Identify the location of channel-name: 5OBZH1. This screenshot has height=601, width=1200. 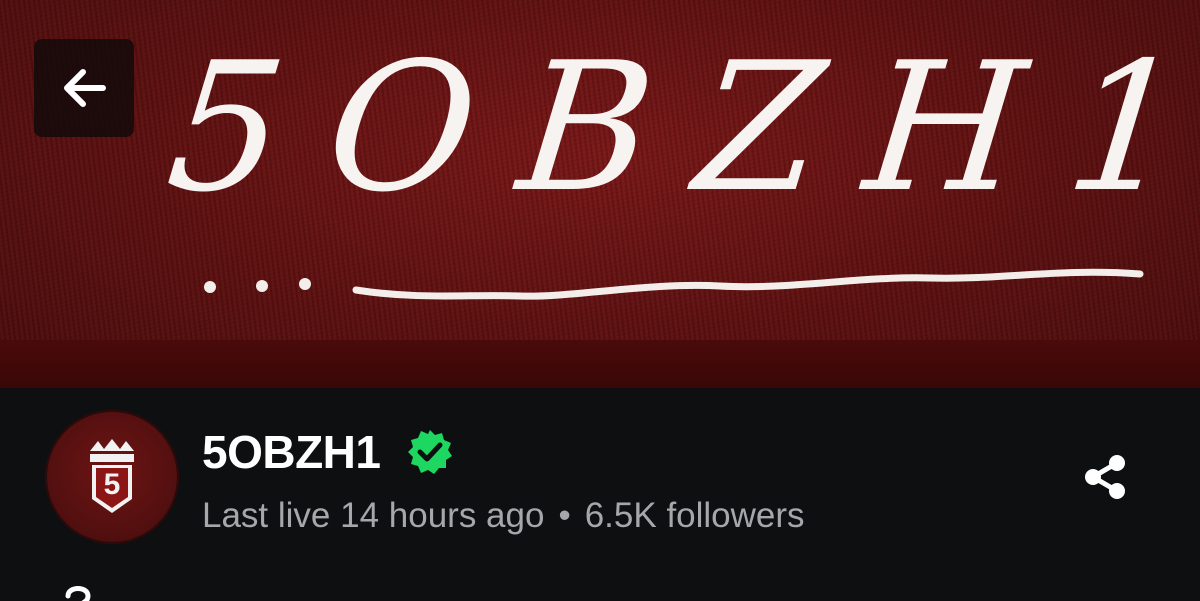
(291, 452).